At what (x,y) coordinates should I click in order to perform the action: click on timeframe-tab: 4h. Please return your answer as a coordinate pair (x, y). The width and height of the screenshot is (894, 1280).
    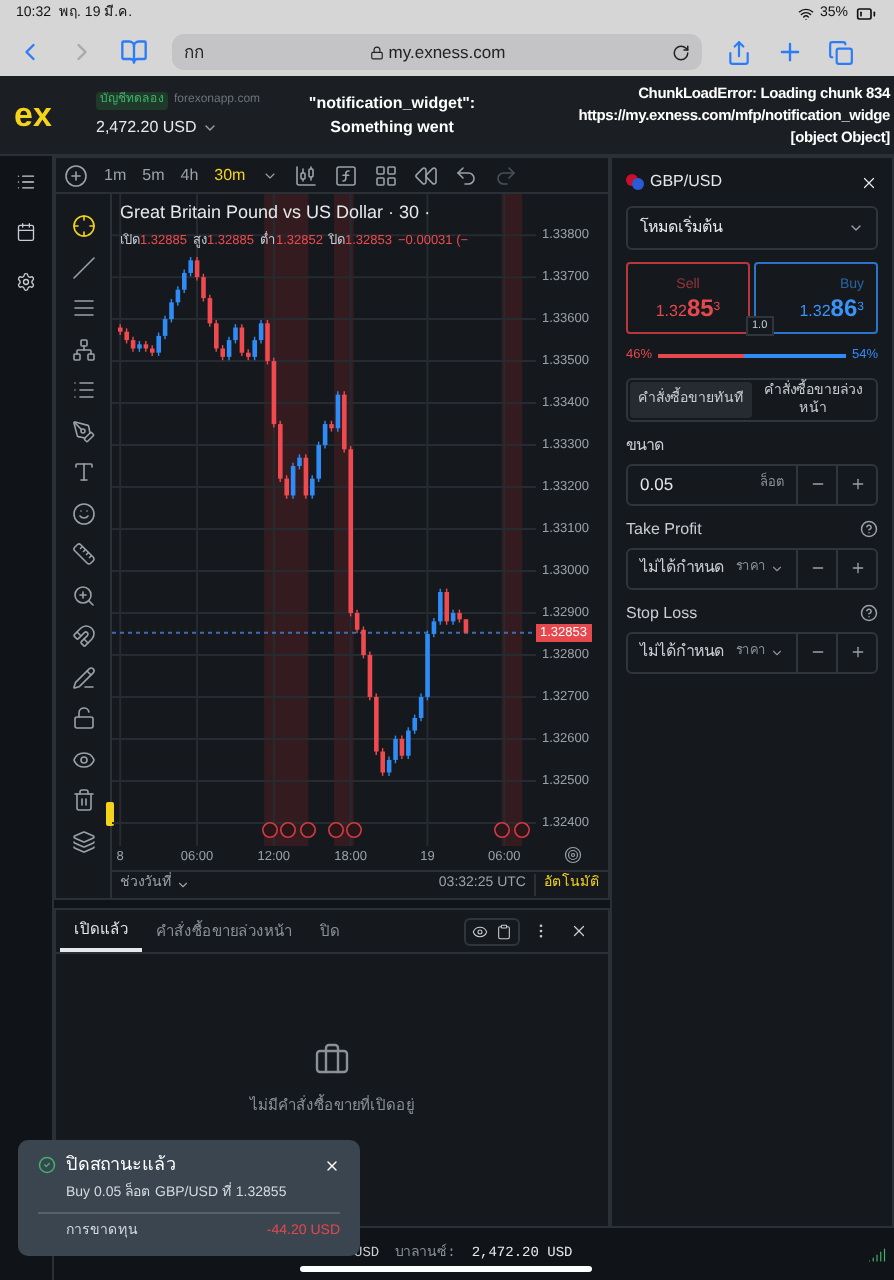
    Looking at the image, I should click on (189, 175).